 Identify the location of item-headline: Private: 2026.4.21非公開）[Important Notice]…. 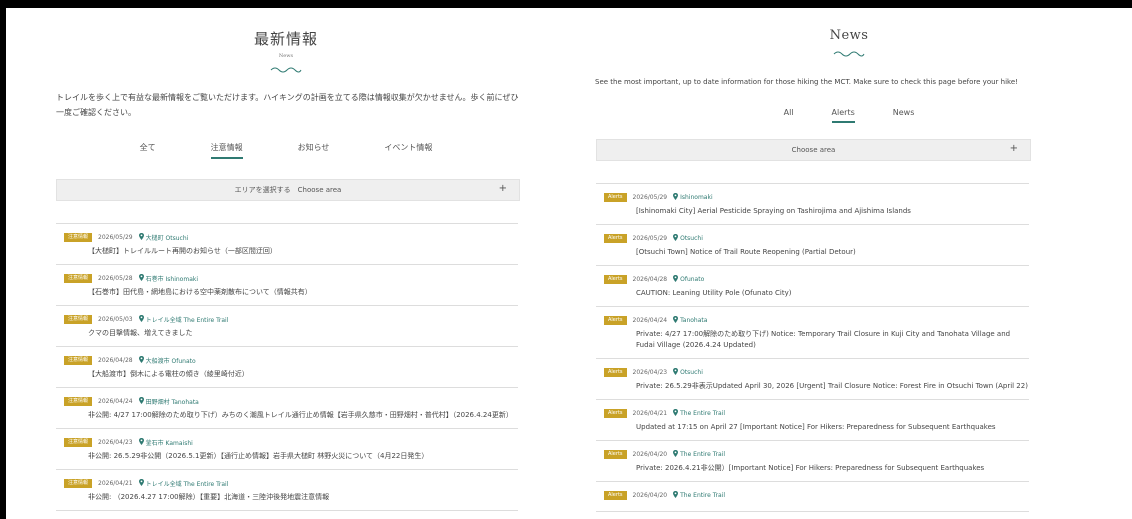
(816, 468).